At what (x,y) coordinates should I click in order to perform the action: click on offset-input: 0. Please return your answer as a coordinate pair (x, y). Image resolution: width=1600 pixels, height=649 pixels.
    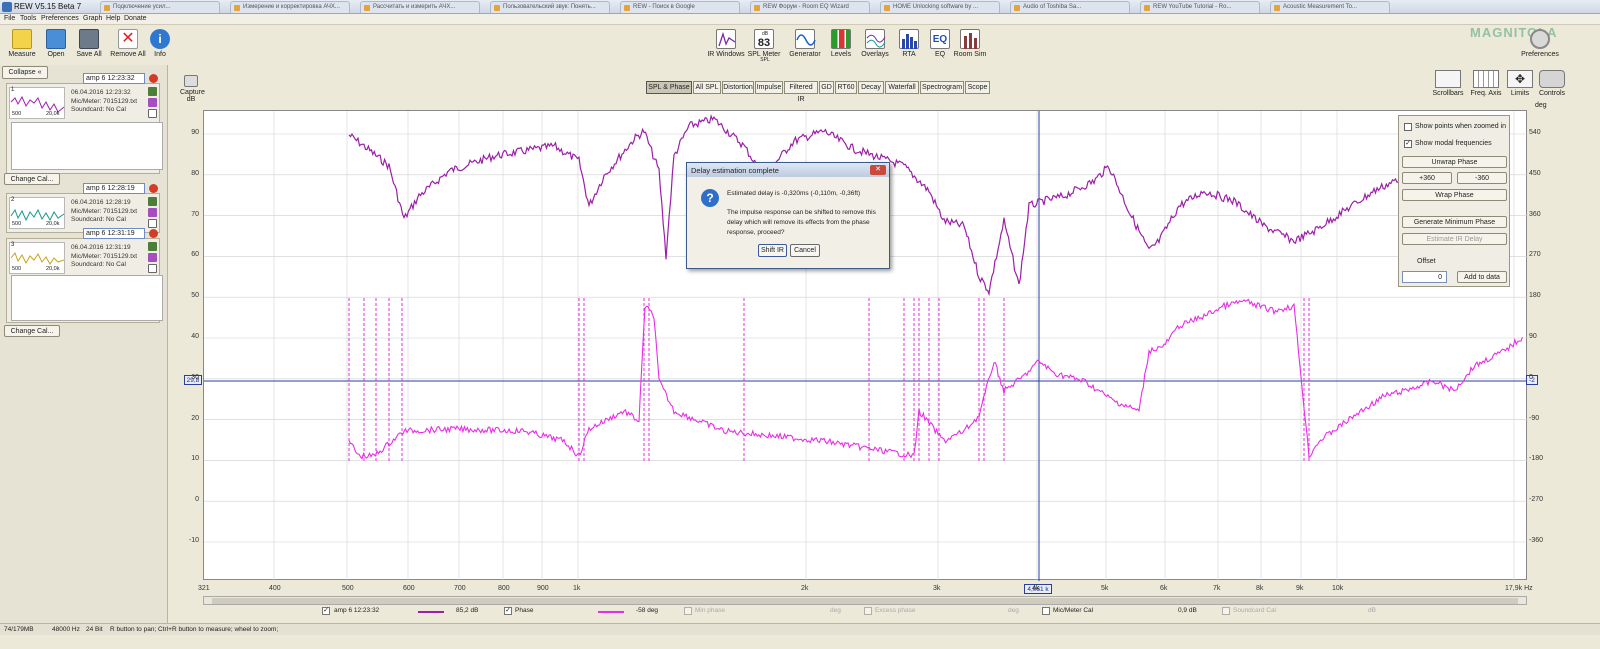
    Looking at the image, I should click on (1424, 277).